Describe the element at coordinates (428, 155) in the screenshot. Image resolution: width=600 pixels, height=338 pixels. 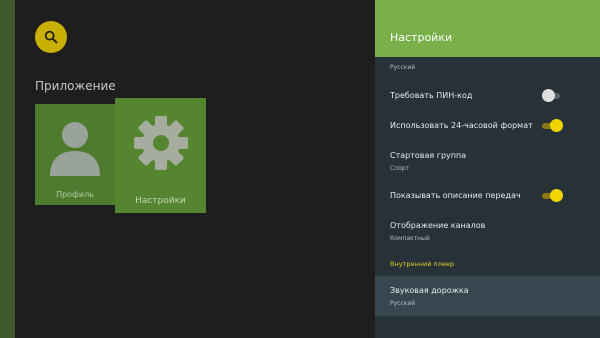
I see `setting-title: Стартовая группа` at that location.